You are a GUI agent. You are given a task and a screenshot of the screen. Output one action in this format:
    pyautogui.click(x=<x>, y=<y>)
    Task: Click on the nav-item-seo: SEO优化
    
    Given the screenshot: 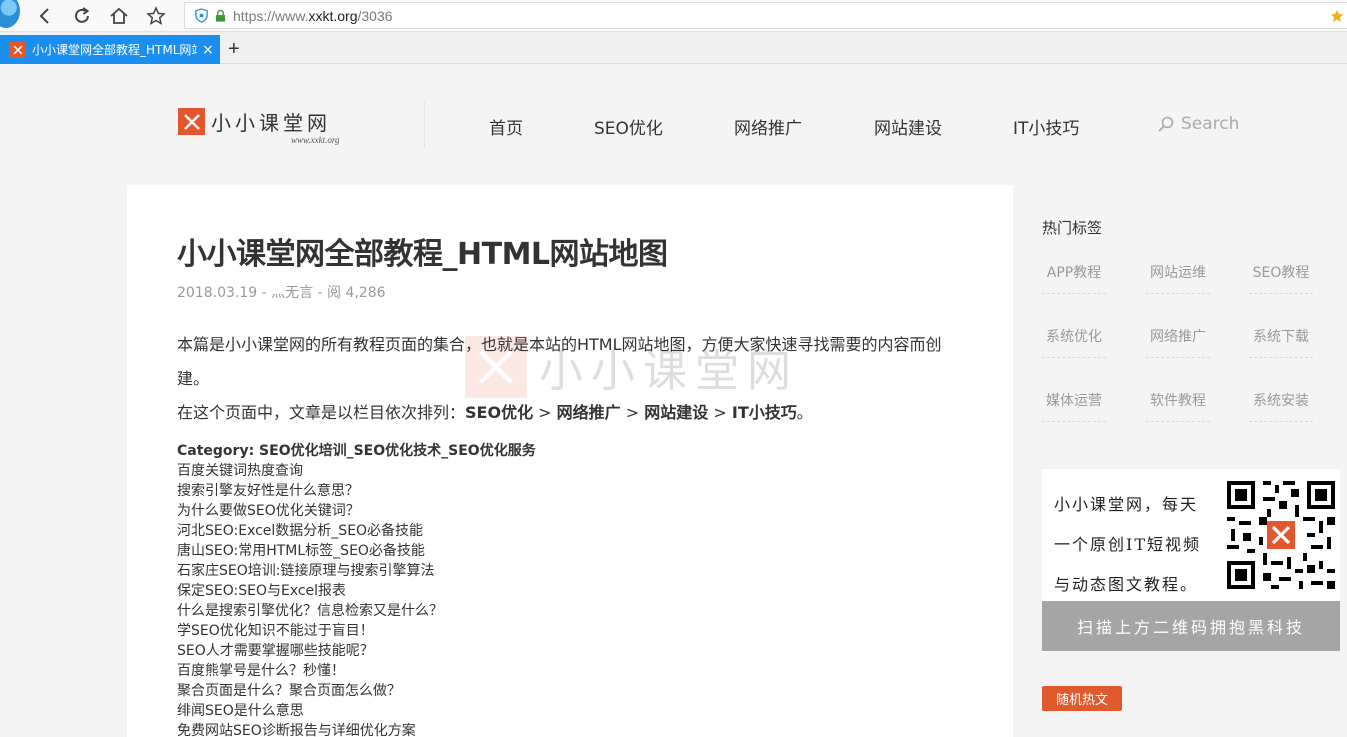 What is the action you would take?
    pyautogui.click(x=628, y=126)
    